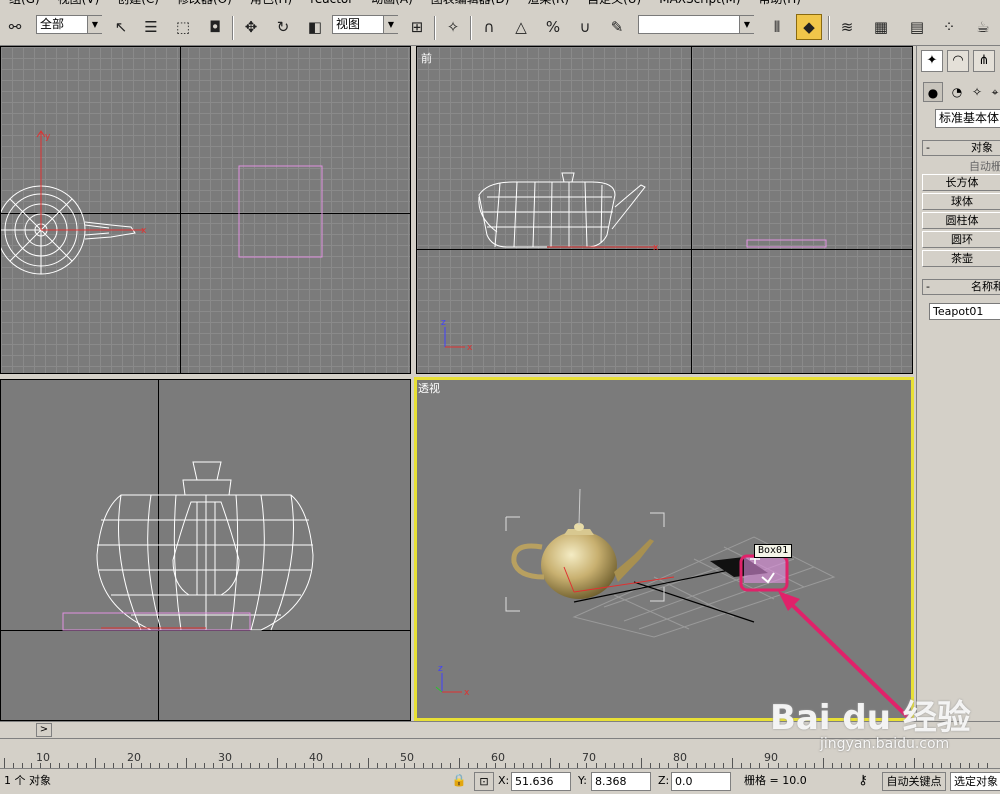 The height and width of the screenshot is (794, 1000). What do you see at coordinates (215, 27) in the screenshot?
I see `window-crossing-icon: ◘` at bounding box center [215, 27].